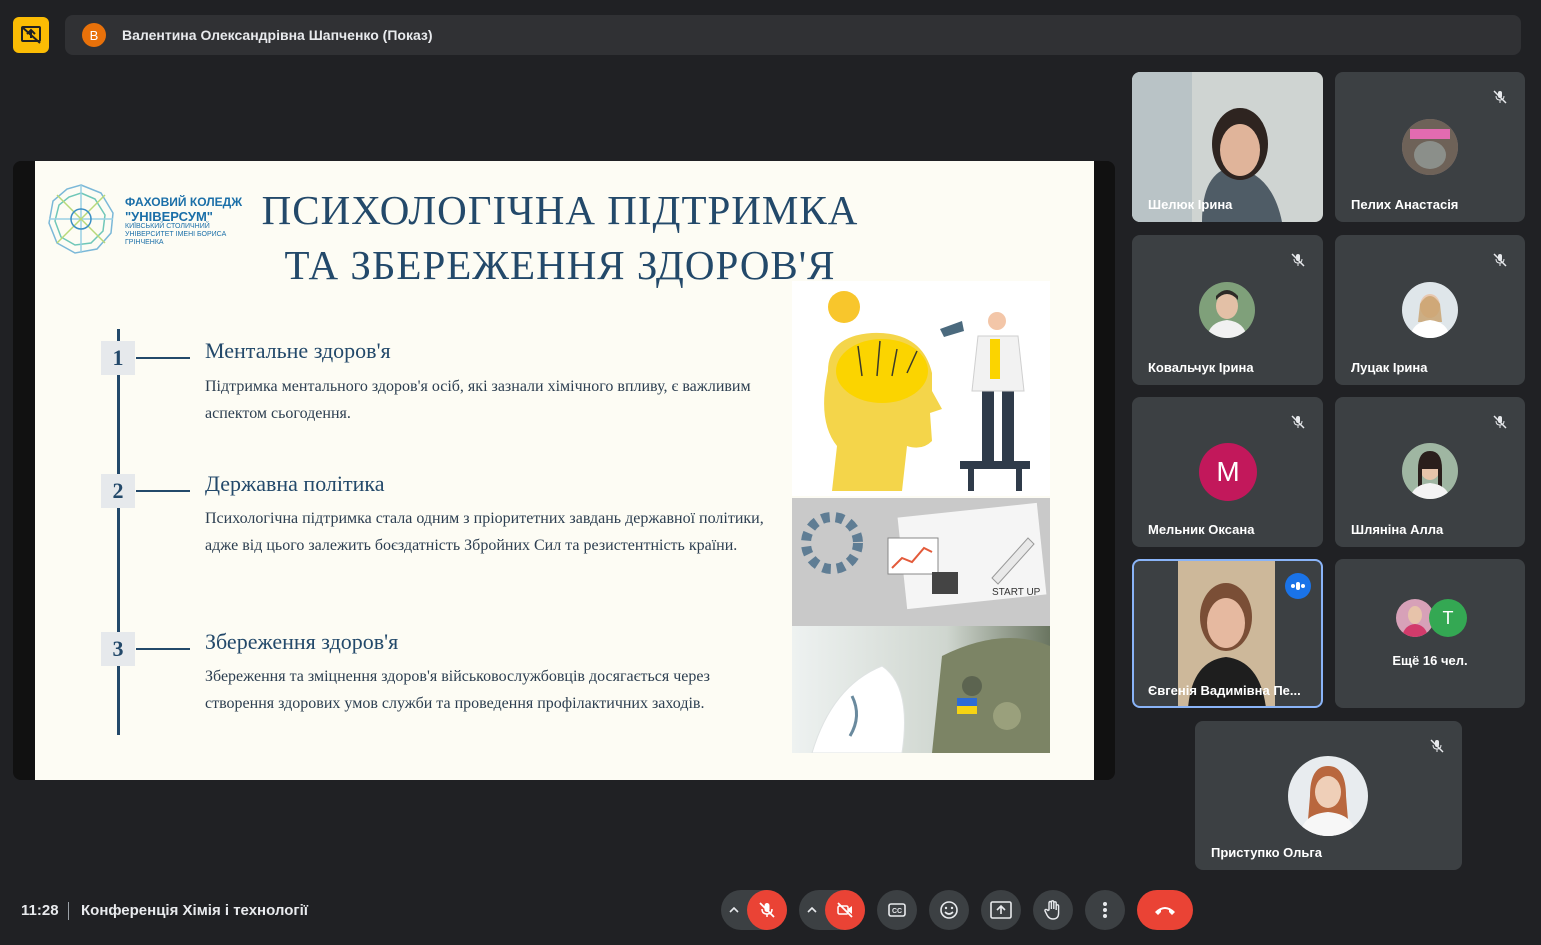  I want to click on participant-tile: Приступко Ольга, so click(1328, 795).